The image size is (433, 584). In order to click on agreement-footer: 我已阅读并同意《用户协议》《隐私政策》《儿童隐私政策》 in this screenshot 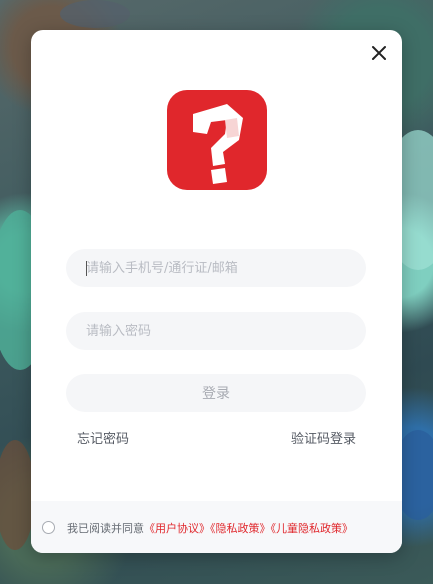, I will do `click(216, 527)`.